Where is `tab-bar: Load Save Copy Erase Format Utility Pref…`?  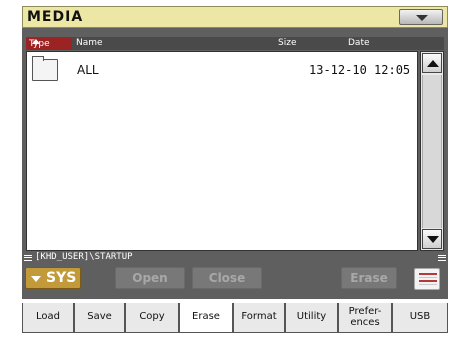 tab-bar: Load Save Copy Erase Format Utility Pref… is located at coordinates (235, 318).